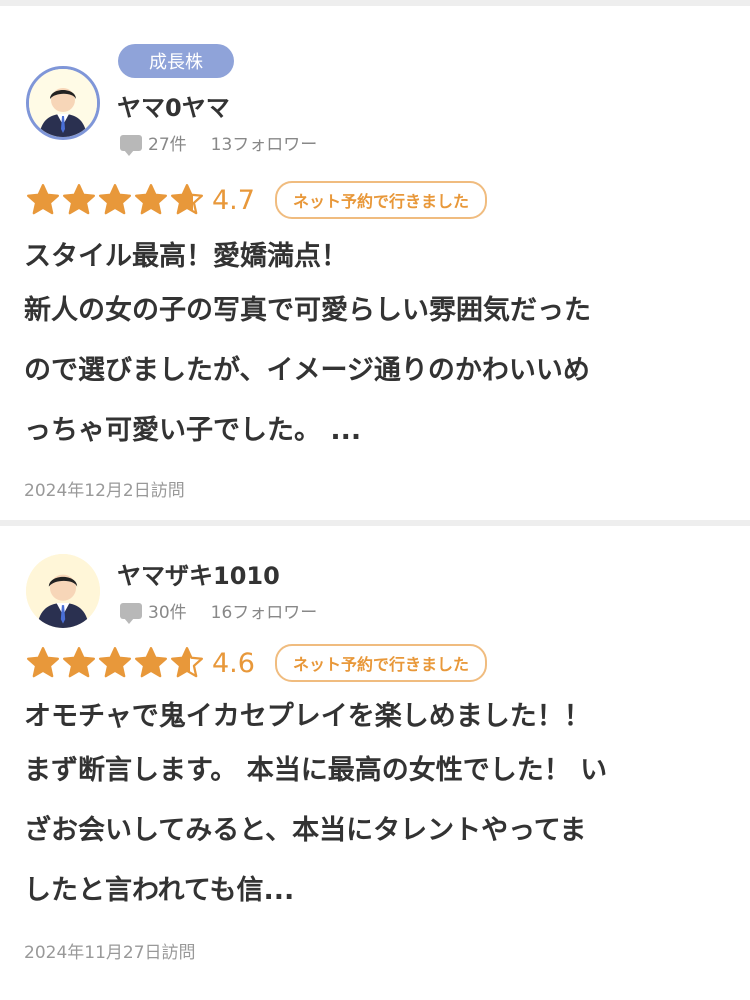 The width and height of the screenshot is (750, 1000). What do you see at coordinates (264, 613) in the screenshot?
I see `follower-count: 16フォロワー` at bounding box center [264, 613].